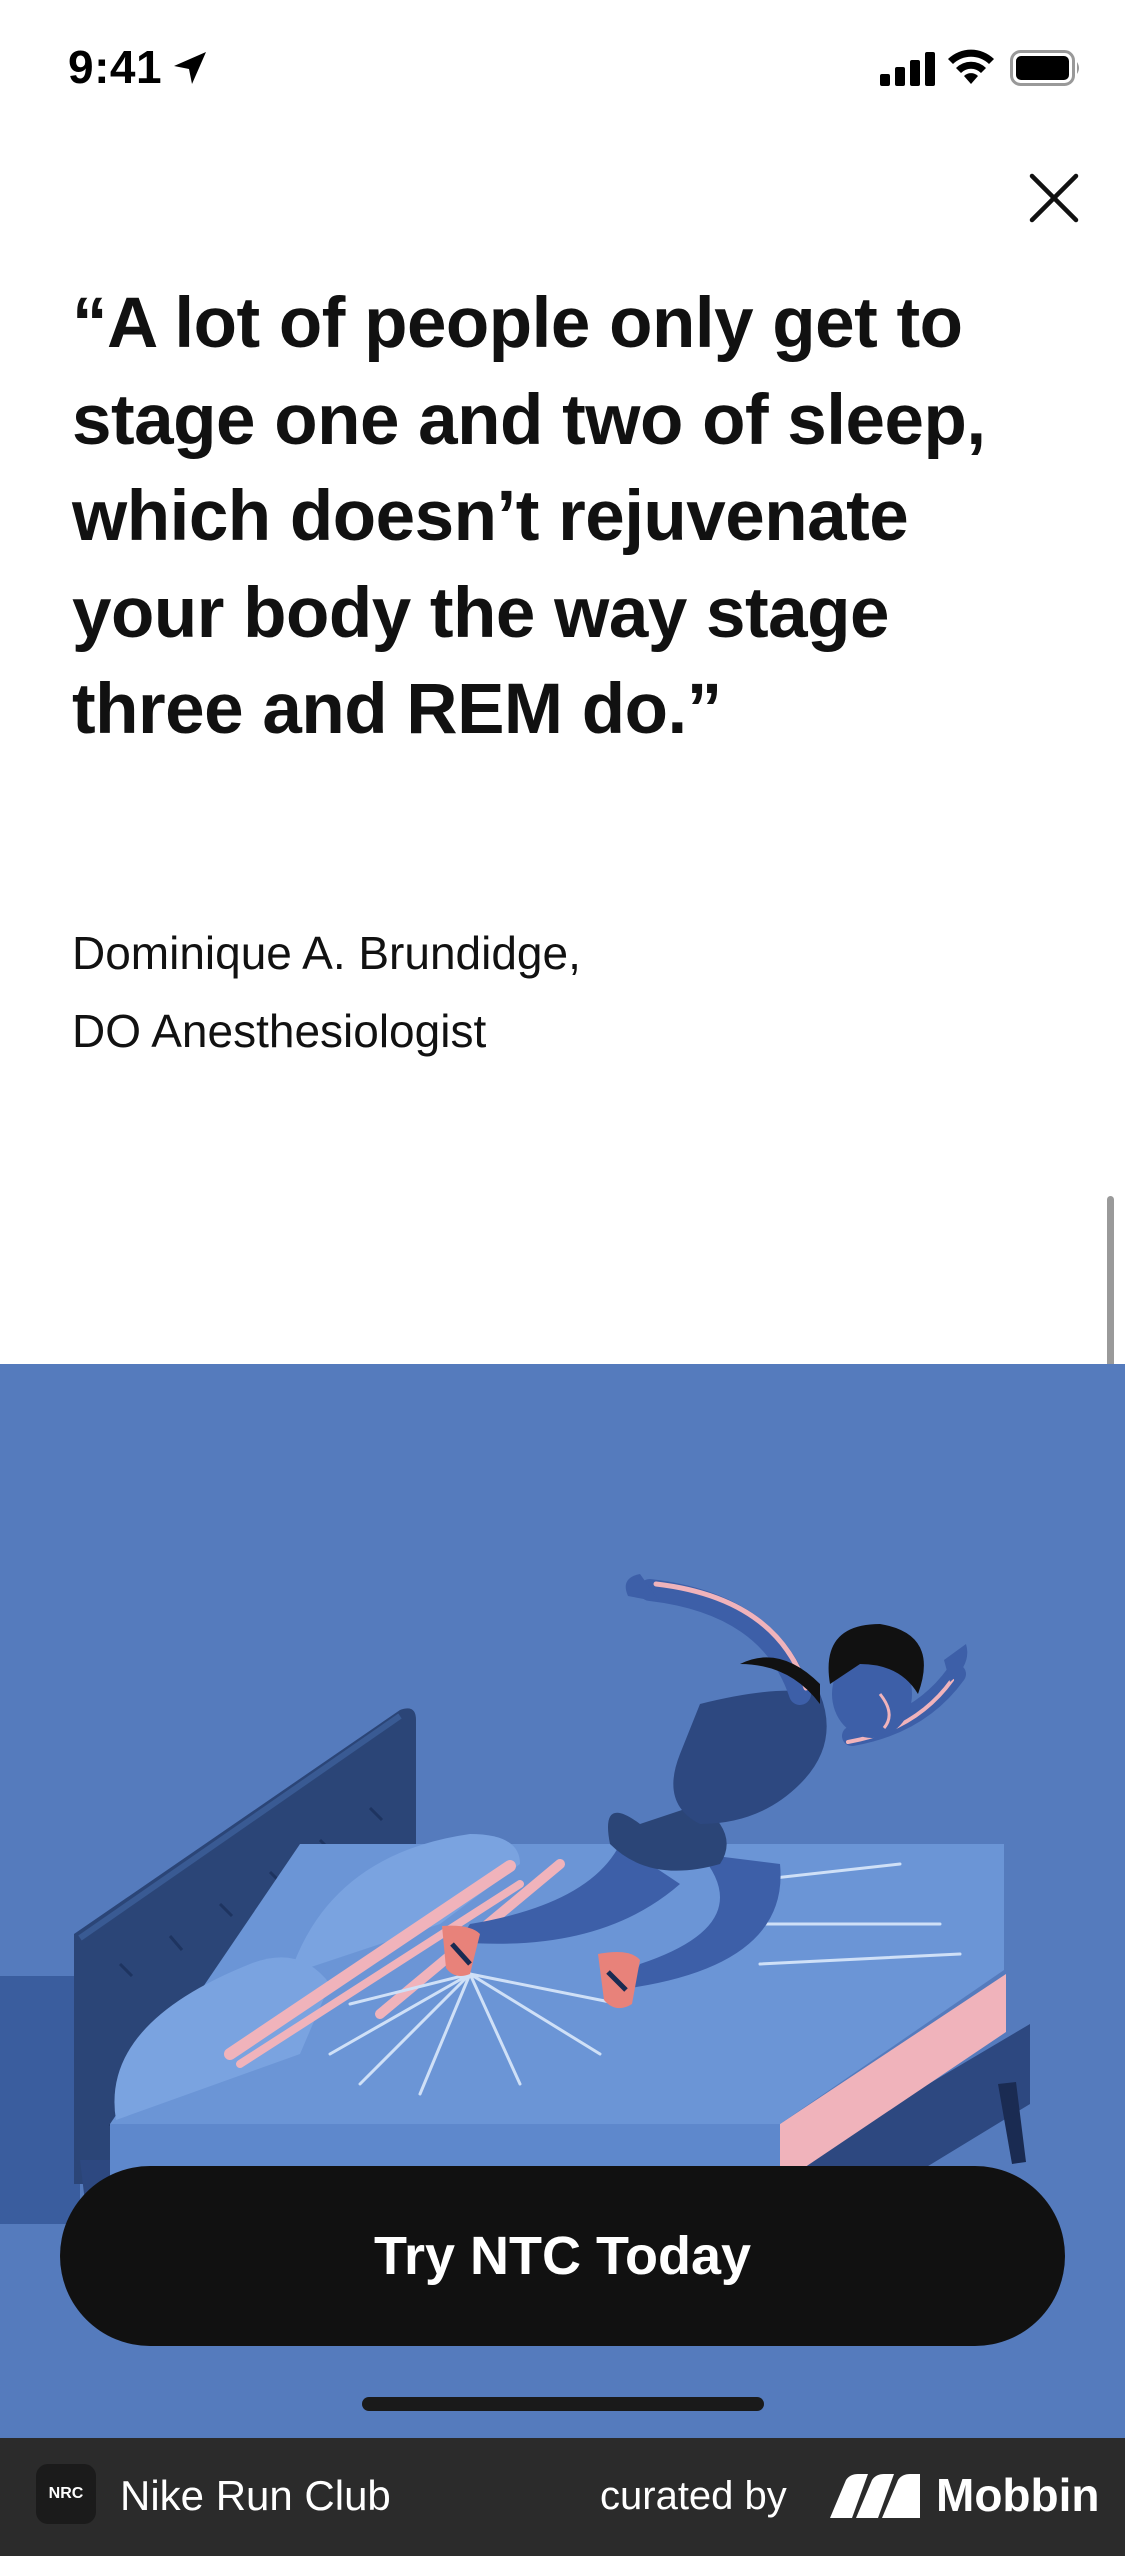 This screenshot has height=2556, width=1125. Describe the element at coordinates (255, 2496) in the screenshot. I see `app-name: Nike Run Club` at that location.